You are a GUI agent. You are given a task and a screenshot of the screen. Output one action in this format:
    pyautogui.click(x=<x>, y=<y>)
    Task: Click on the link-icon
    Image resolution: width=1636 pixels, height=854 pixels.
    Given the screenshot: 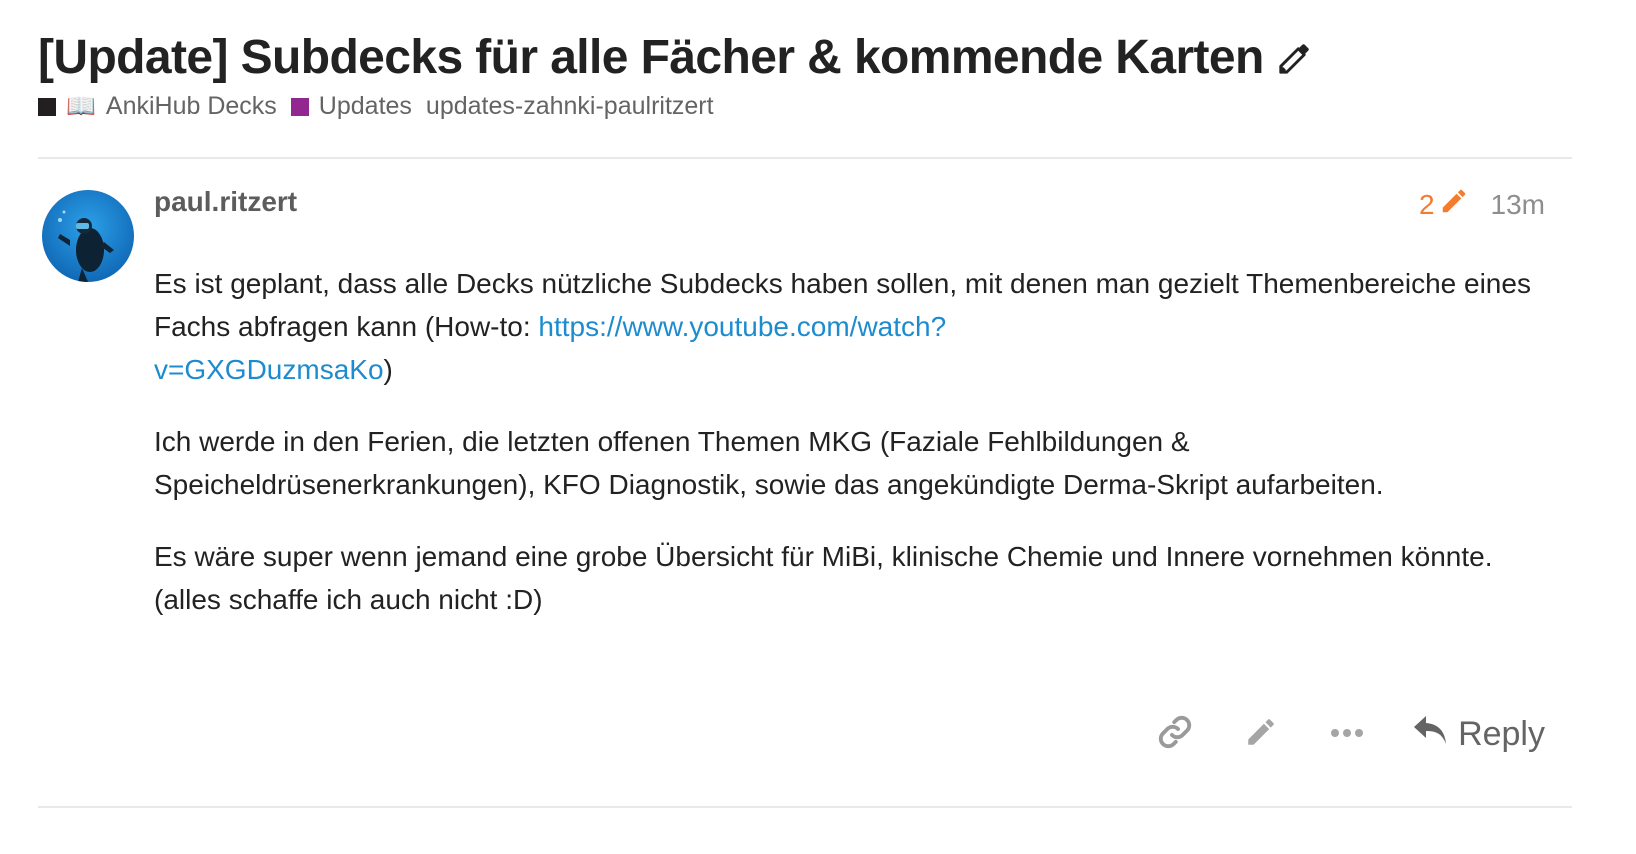 What is the action you would take?
    pyautogui.click(x=1175, y=734)
    